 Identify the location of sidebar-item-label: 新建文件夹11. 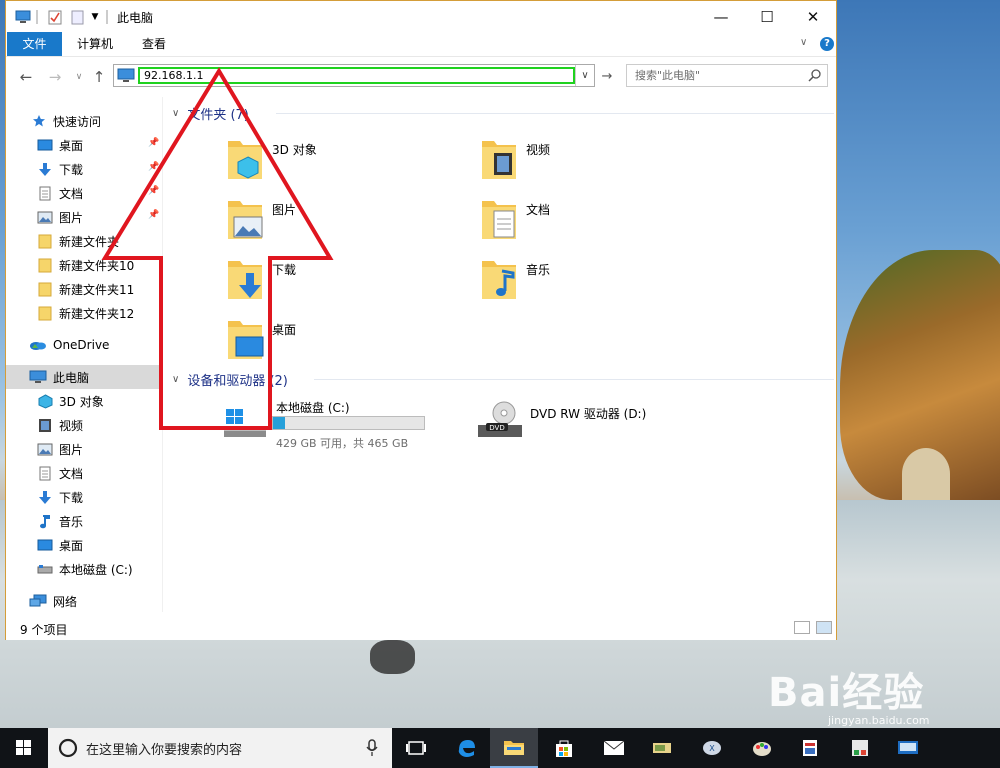
(97, 289).